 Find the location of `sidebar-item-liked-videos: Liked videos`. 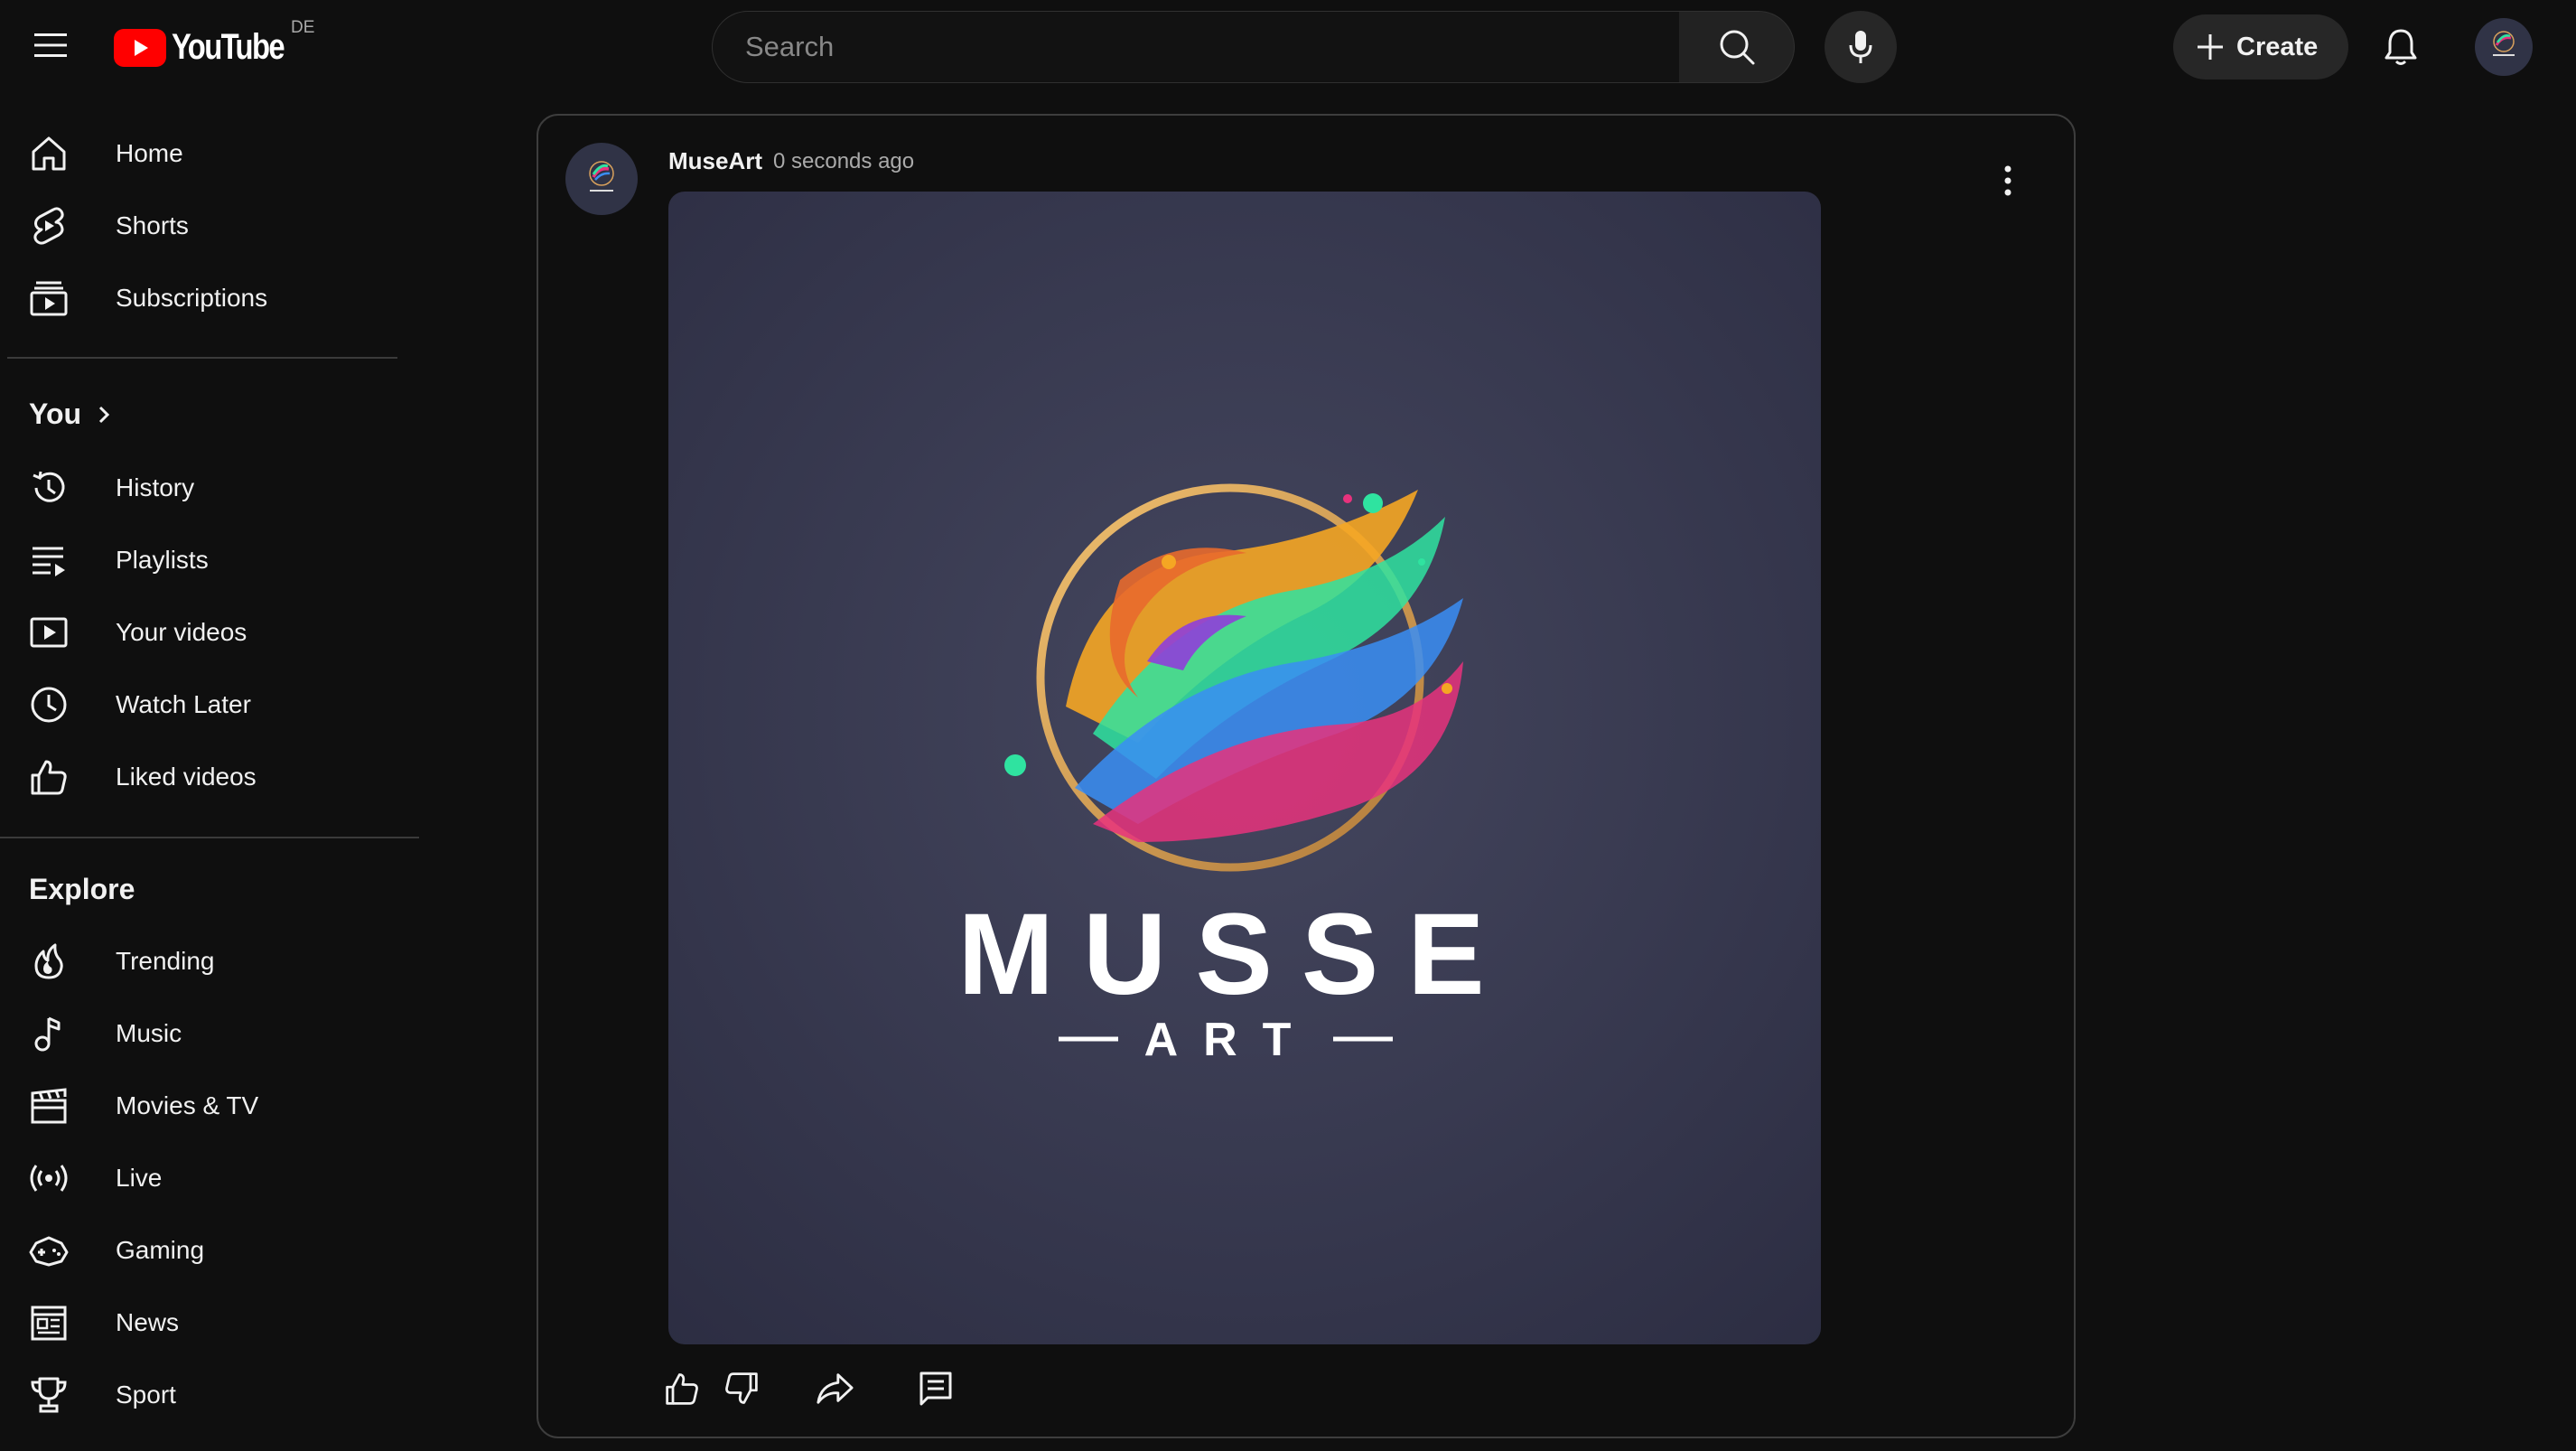

sidebar-item-liked-videos: Liked videos is located at coordinates (206, 777).